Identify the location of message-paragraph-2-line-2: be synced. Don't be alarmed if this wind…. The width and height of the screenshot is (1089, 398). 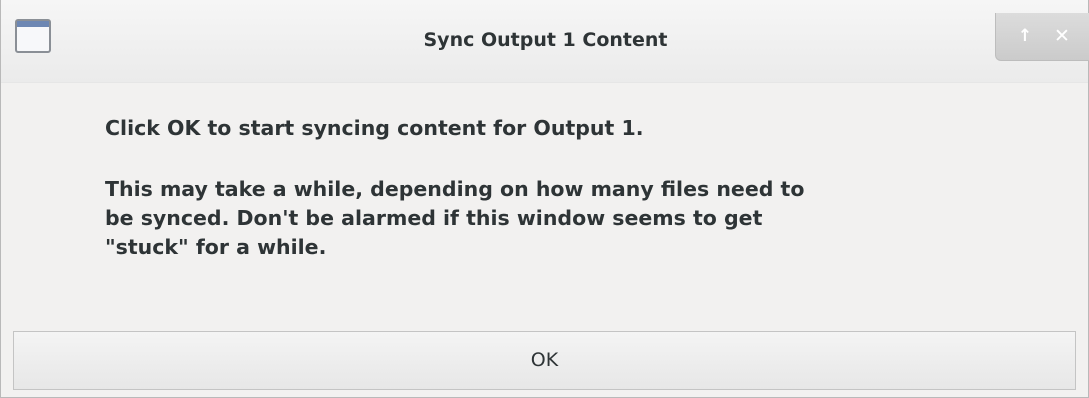
(434, 218).